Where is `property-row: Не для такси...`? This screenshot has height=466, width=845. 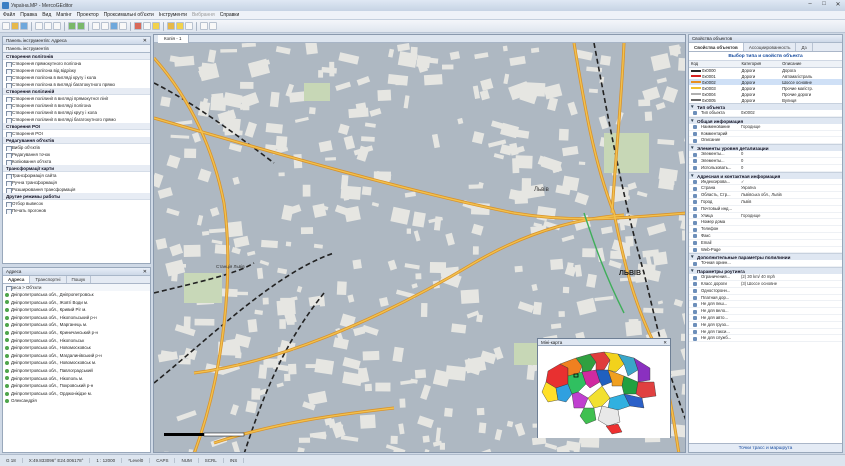 property-row: Не для такси... is located at coordinates (765, 332).